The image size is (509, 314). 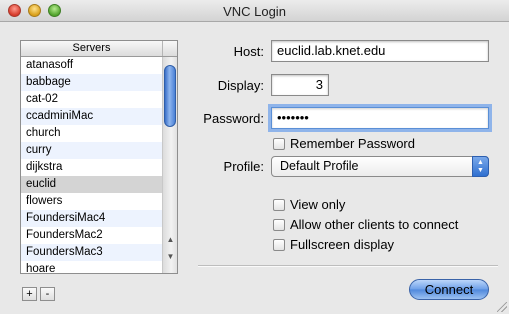 What do you see at coordinates (91, 116) in the screenshot?
I see `server-row: ccadminiMac` at bounding box center [91, 116].